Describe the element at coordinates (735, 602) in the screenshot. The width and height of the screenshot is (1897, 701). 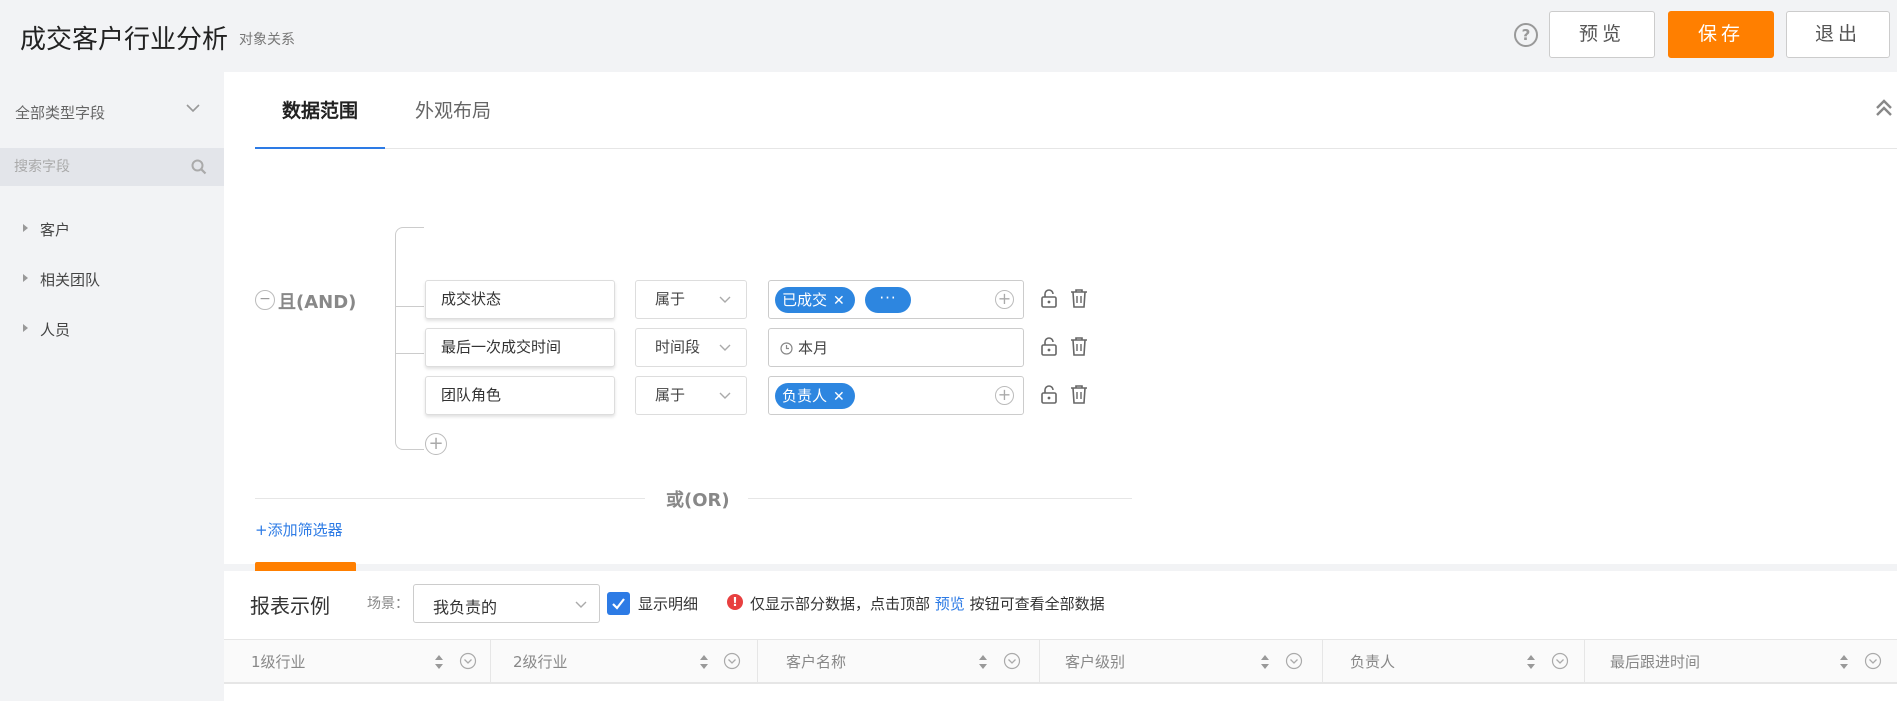
I see `warning-icon: !` at that location.